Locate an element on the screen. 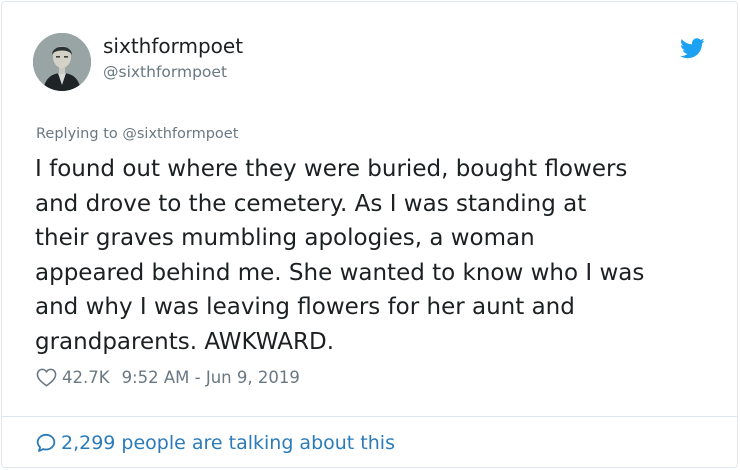 This screenshot has height=470, width=740. tweet-text-line: their graves mumbling apologies, a woman is located at coordinates (285, 238).